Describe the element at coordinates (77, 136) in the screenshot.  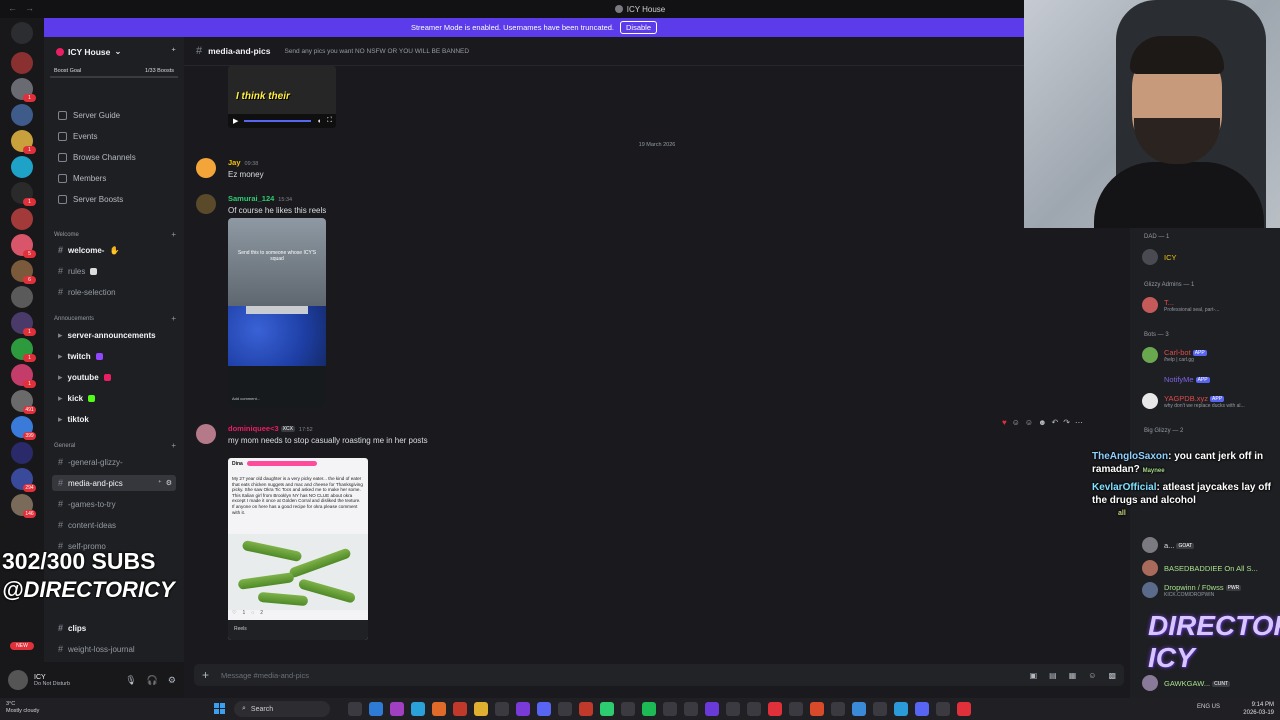
I see `menu-events: Events` at that location.